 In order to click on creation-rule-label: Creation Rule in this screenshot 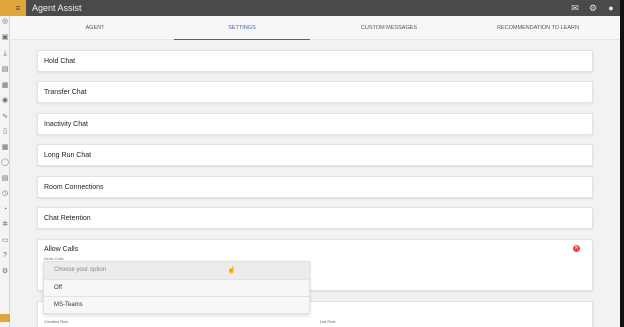, I will do `click(56, 321)`.